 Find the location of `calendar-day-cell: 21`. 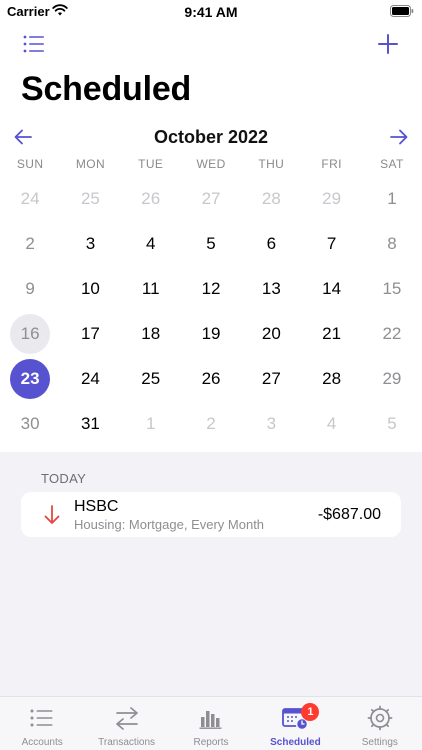

calendar-day-cell: 21 is located at coordinates (331, 333).